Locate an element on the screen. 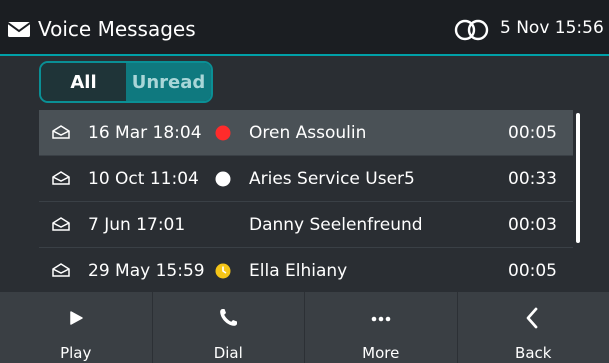  list-item: 10 Oct 11:04 Aries Service User5 00:33 is located at coordinates (306, 179).